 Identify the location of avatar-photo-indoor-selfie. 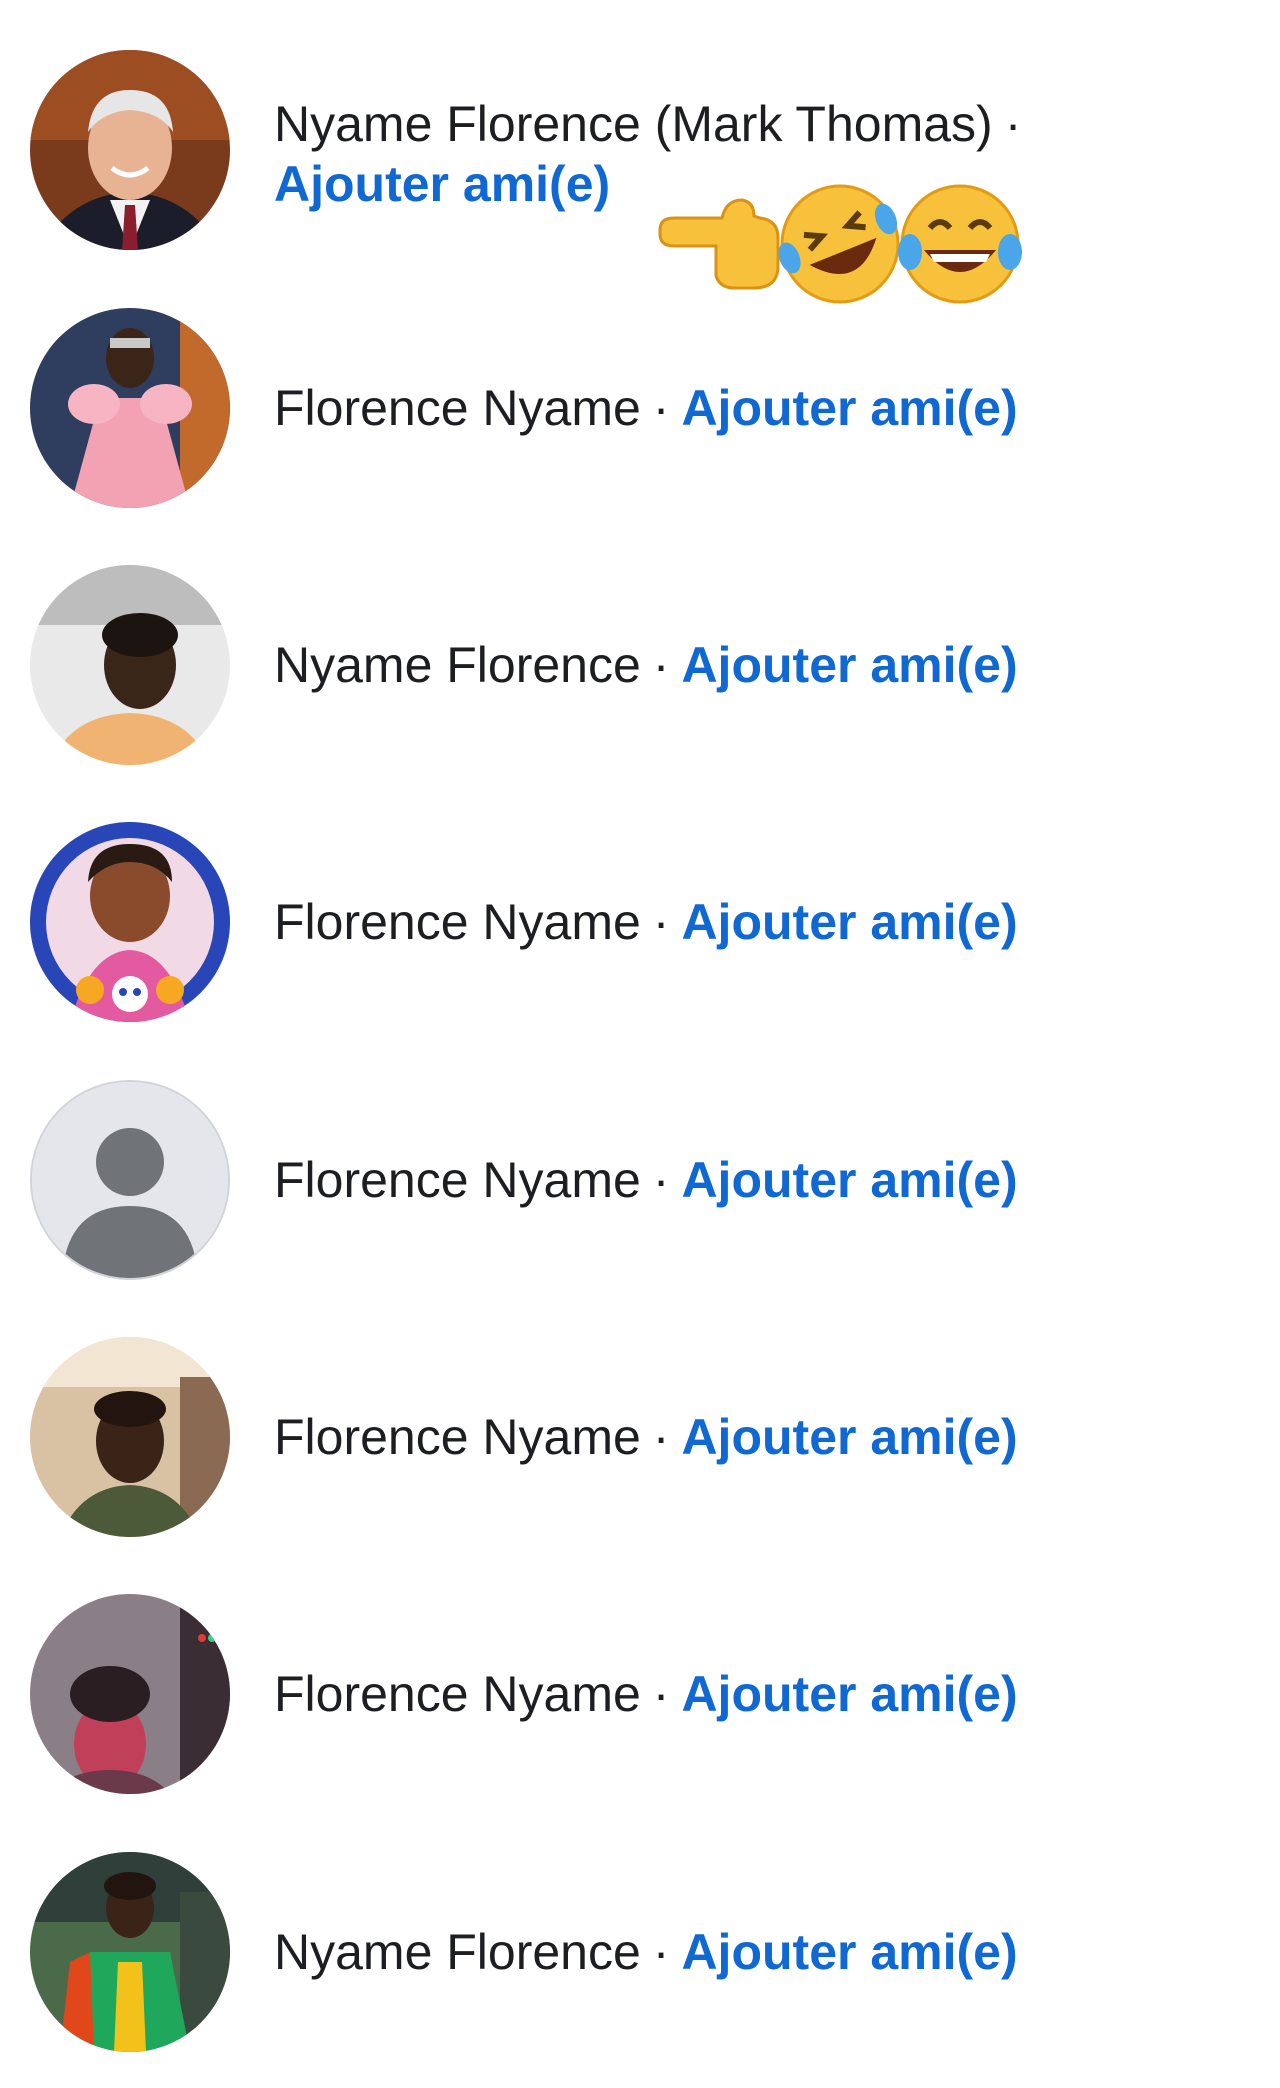
(130, 1437).